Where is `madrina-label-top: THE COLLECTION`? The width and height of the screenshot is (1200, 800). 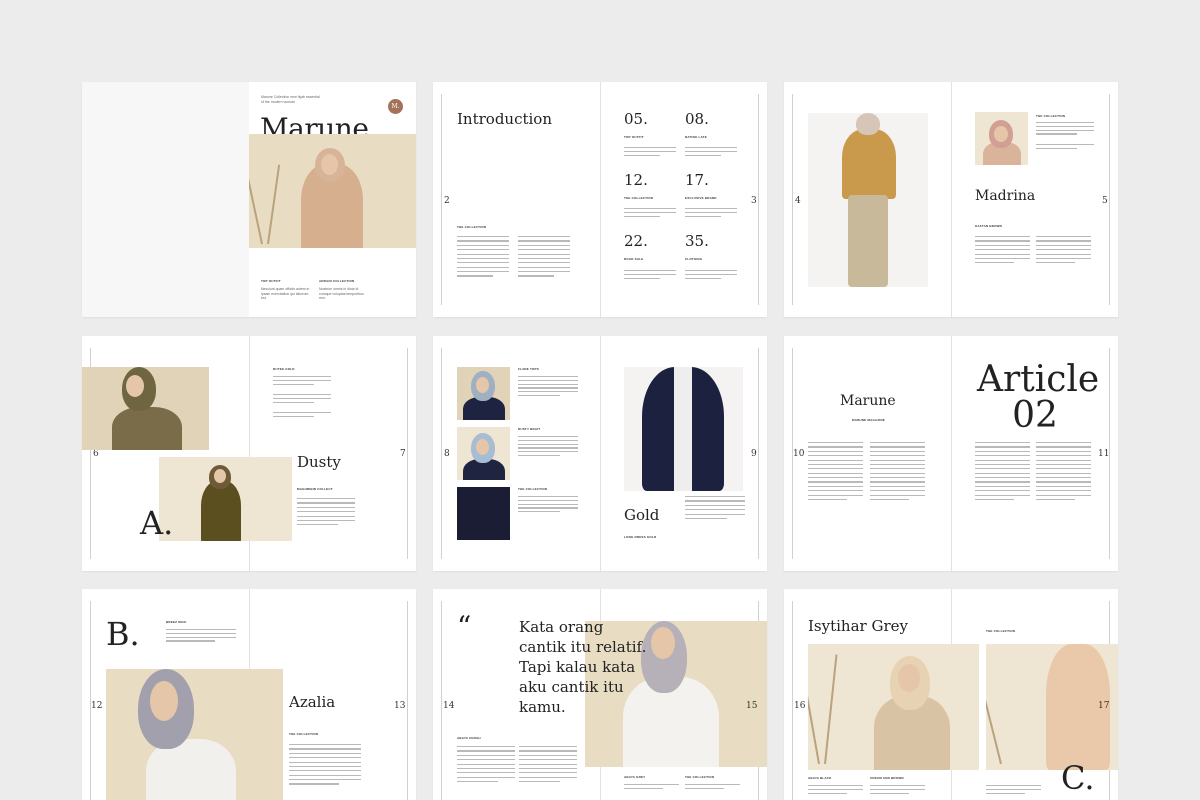
madrina-label-top: THE COLLECTION is located at coordinates (1051, 116).